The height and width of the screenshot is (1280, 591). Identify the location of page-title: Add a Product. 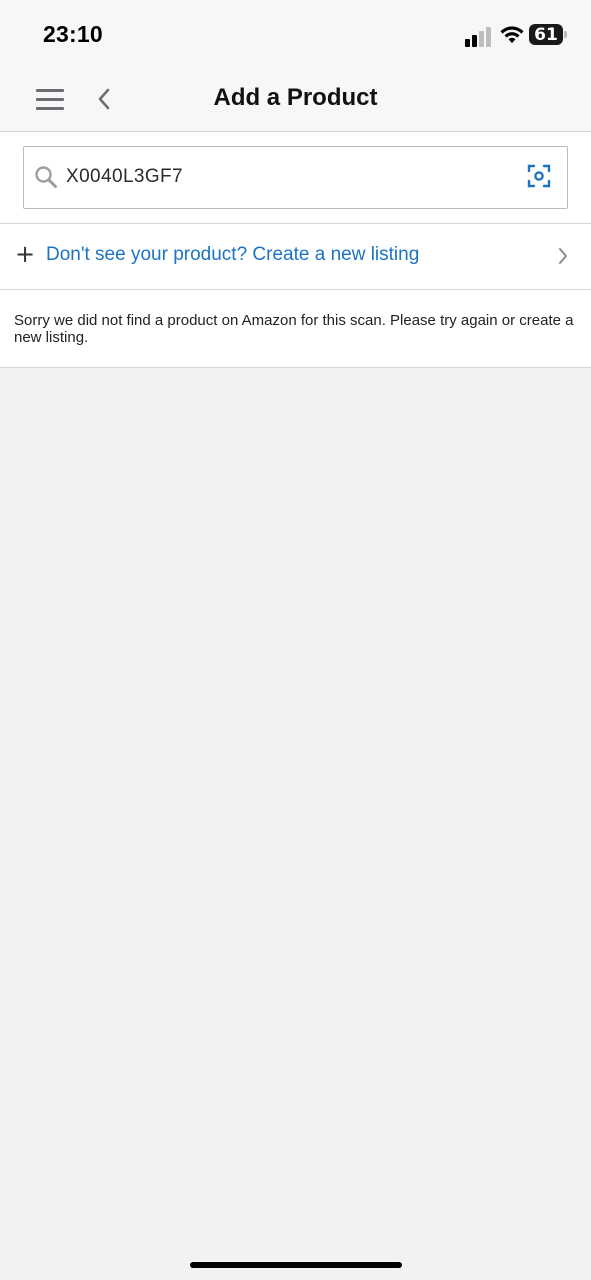
(295, 97).